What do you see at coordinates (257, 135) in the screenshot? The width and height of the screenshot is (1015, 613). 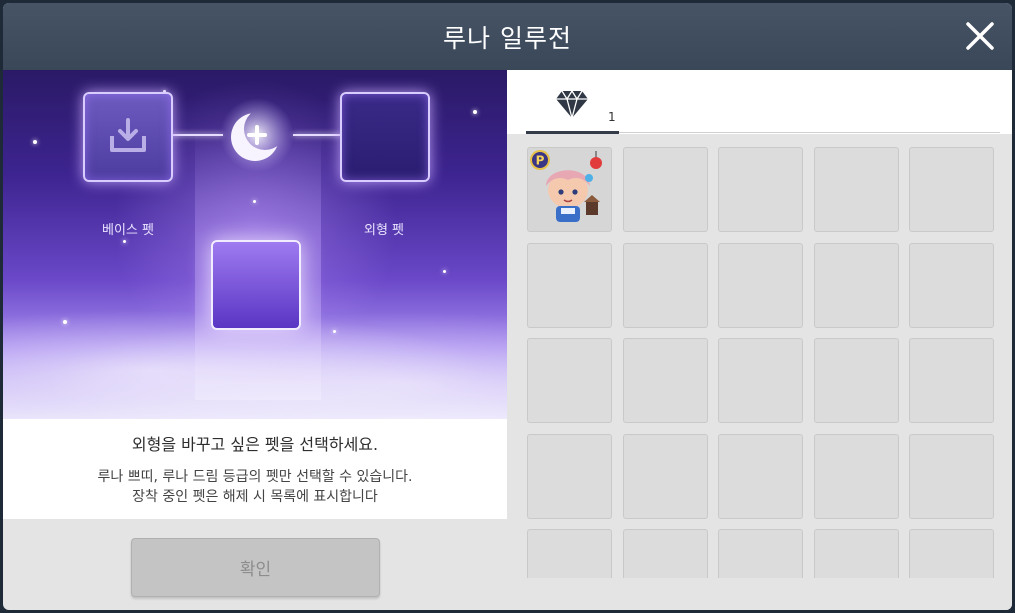 I see `crescent-moon-icon` at bounding box center [257, 135].